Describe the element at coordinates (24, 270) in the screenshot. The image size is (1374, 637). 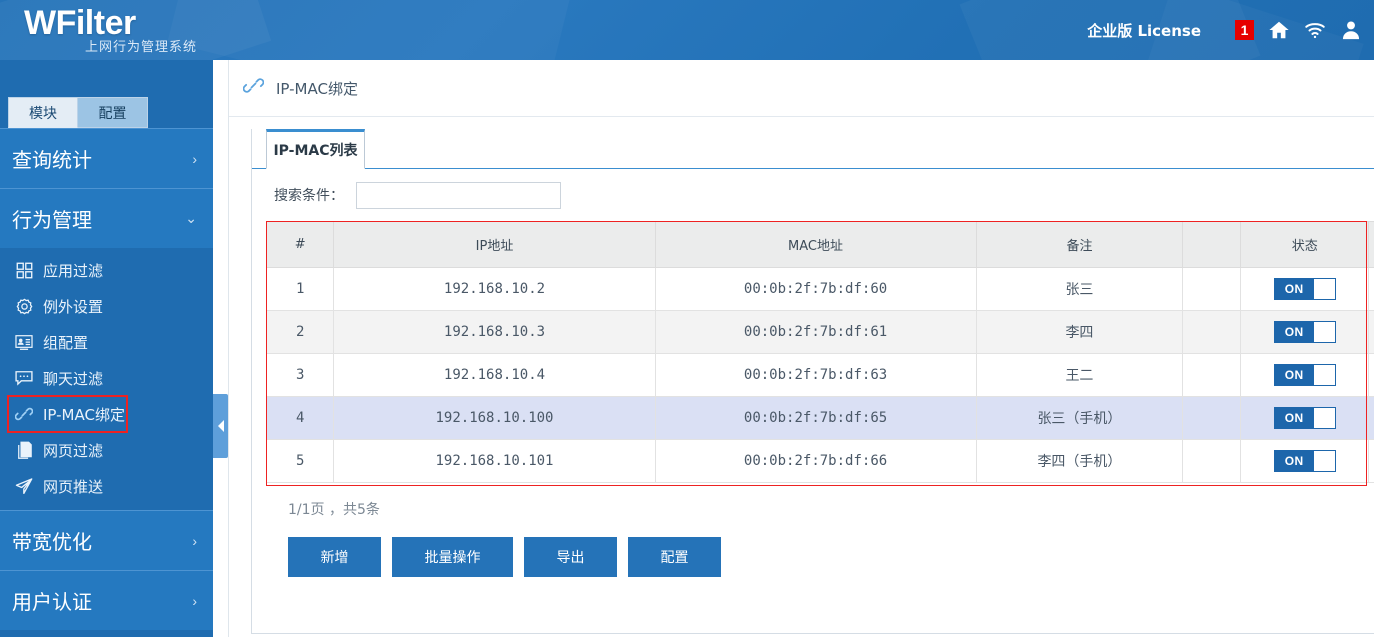
I see `grid-icon` at that location.